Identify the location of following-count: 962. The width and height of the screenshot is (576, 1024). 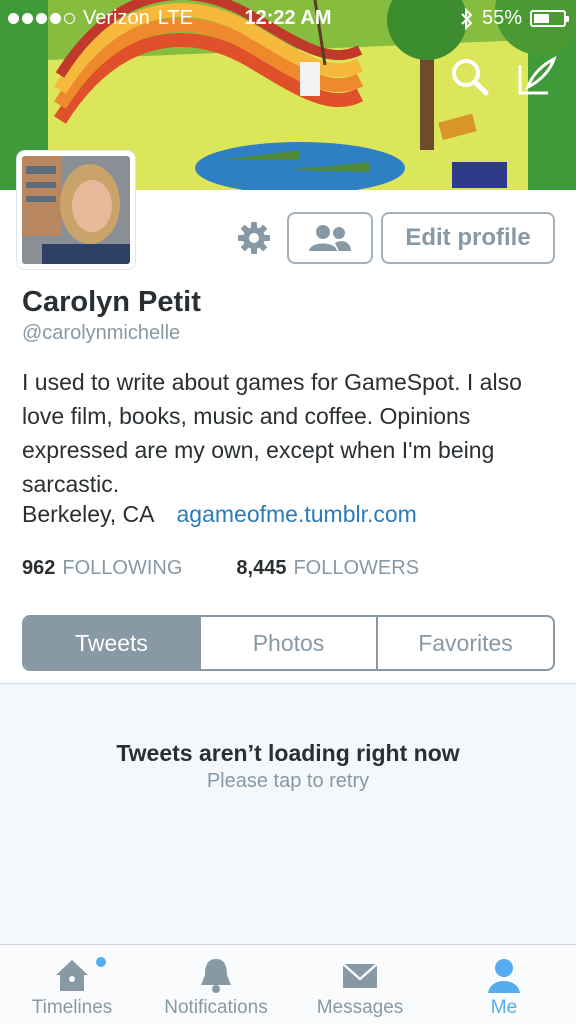
(39, 568).